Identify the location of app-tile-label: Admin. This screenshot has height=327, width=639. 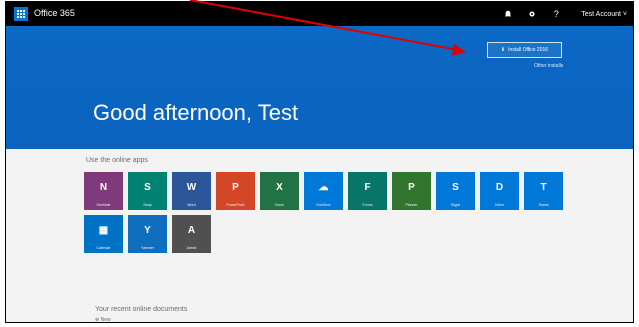
(191, 248).